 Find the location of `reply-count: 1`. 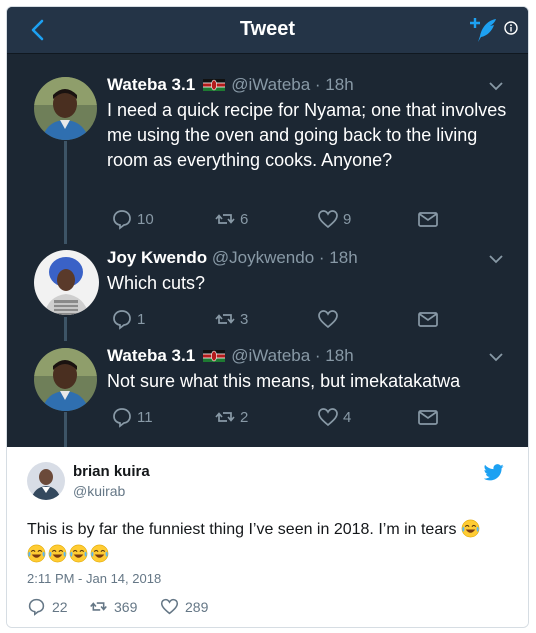

reply-count: 1 is located at coordinates (141, 319).